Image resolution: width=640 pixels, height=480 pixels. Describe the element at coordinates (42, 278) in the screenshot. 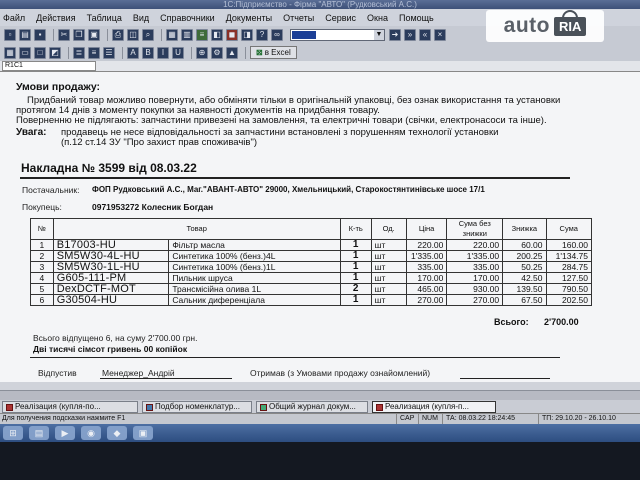

I see `row-number: 4` at that location.